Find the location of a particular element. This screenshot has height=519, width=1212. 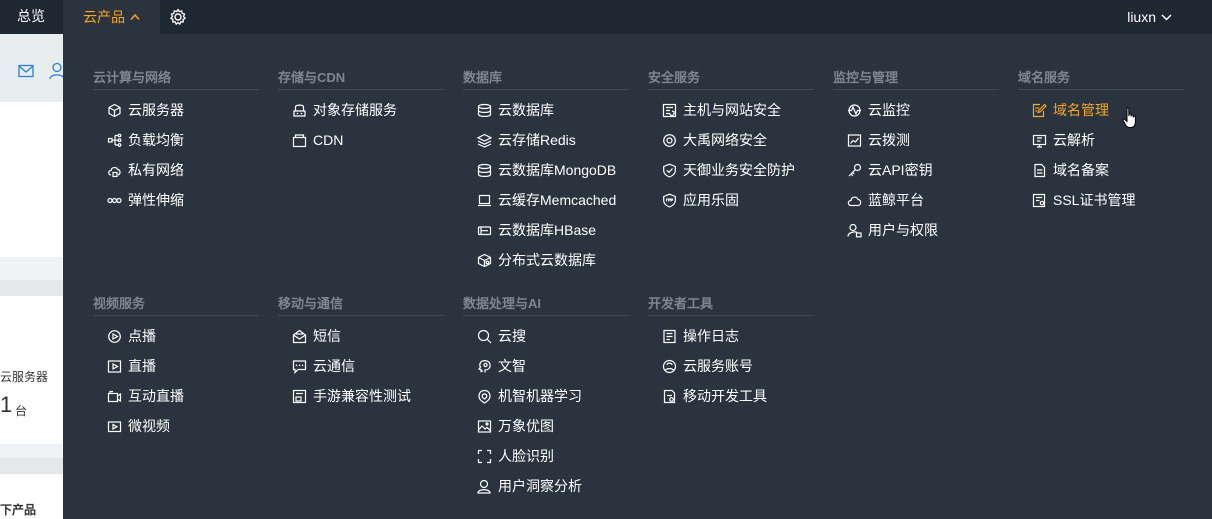

resolve-icon is located at coordinates (1039, 140).